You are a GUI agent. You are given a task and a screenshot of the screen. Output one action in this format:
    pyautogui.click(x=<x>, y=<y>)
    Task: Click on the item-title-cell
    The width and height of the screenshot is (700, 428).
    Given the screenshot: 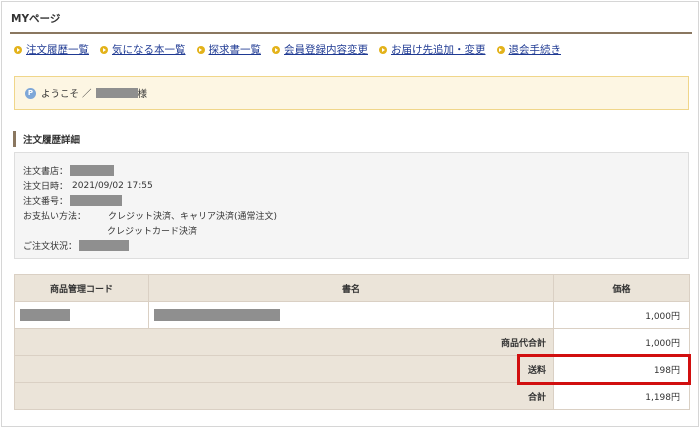 What is the action you would take?
    pyautogui.click(x=351, y=315)
    